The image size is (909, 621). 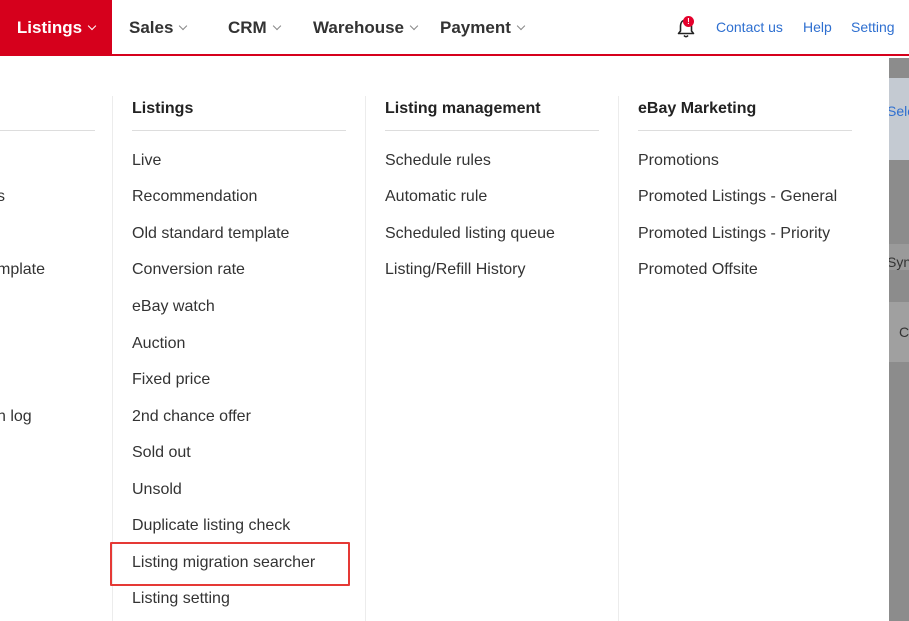 I want to click on notification-badge: !, so click(x=688, y=21).